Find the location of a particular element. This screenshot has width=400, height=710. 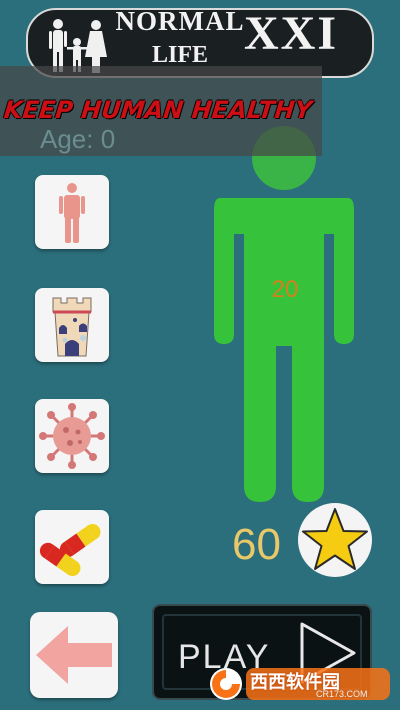

menu-castle-button is located at coordinates (72, 325).